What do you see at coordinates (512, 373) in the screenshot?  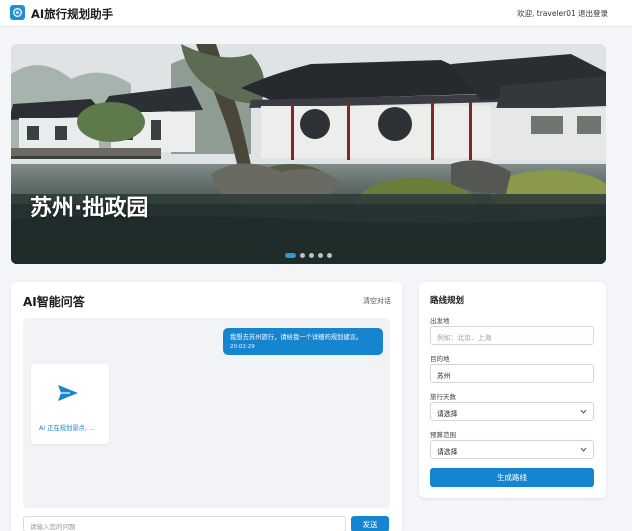 I see `destination-input: 苏州` at bounding box center [512, 373].